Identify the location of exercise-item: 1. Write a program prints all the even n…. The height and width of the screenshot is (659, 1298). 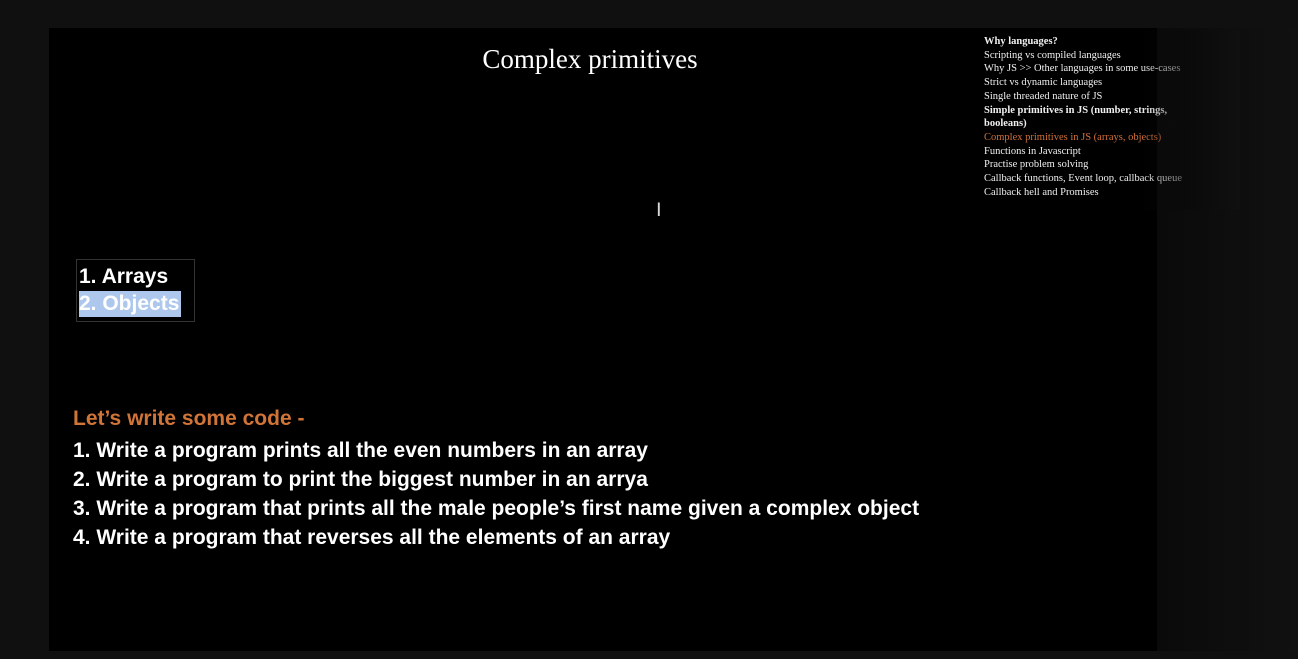
(360, 450).